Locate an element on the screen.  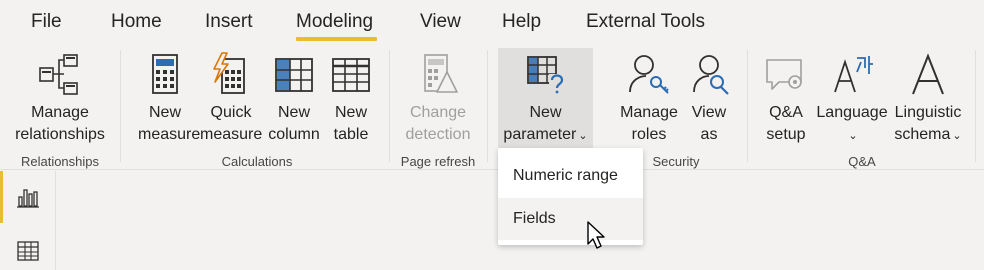
group-label-page-refresh: Page refresh is located at coordinates (438, 161).